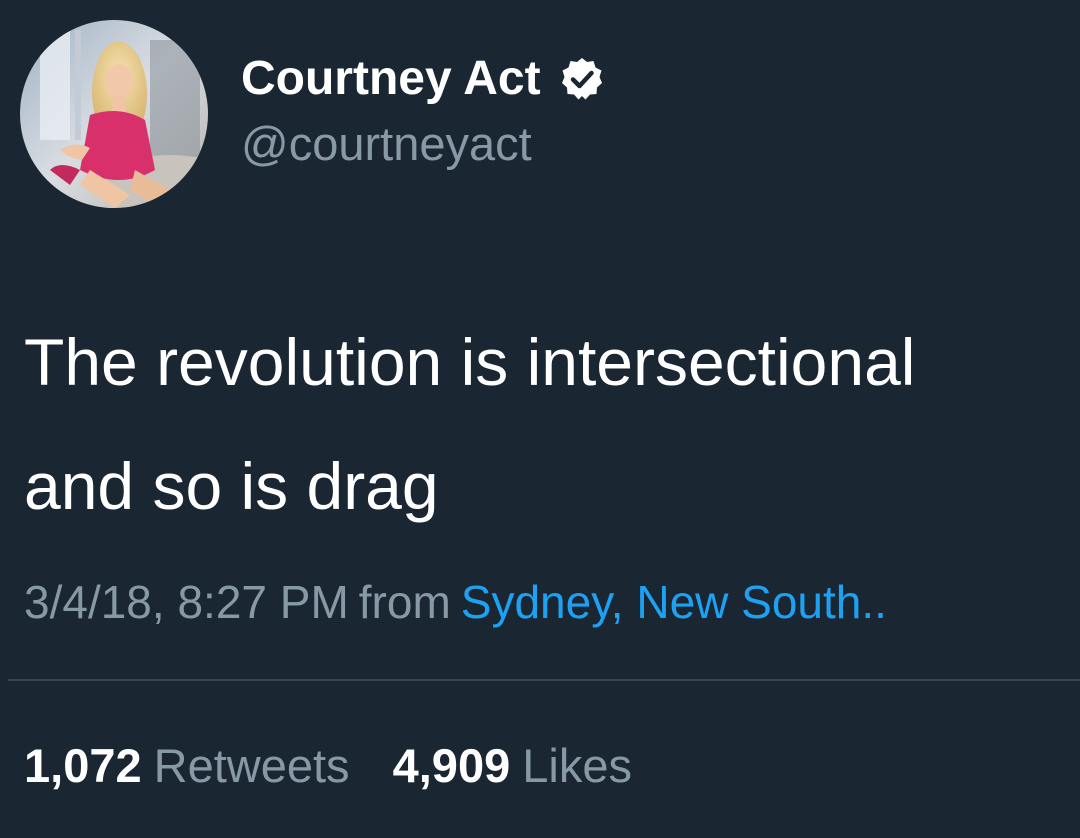 This screenshot has width=1080, height=838. I want to click on likes-label: Likes, so click(577, 765).